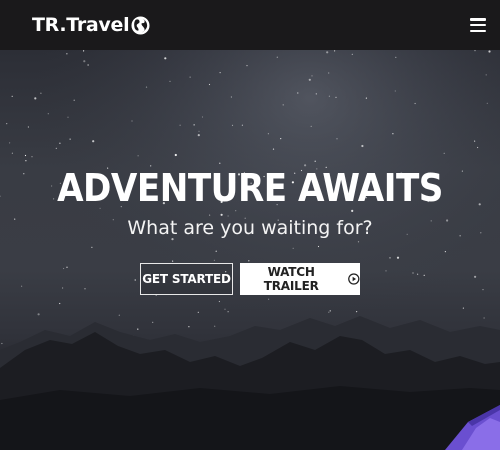 This screenshot has height=450, width=500. Describe the element at coordinates (186, 279) in the screenshot. I see `get-started-button: GET STARTED` at that location.